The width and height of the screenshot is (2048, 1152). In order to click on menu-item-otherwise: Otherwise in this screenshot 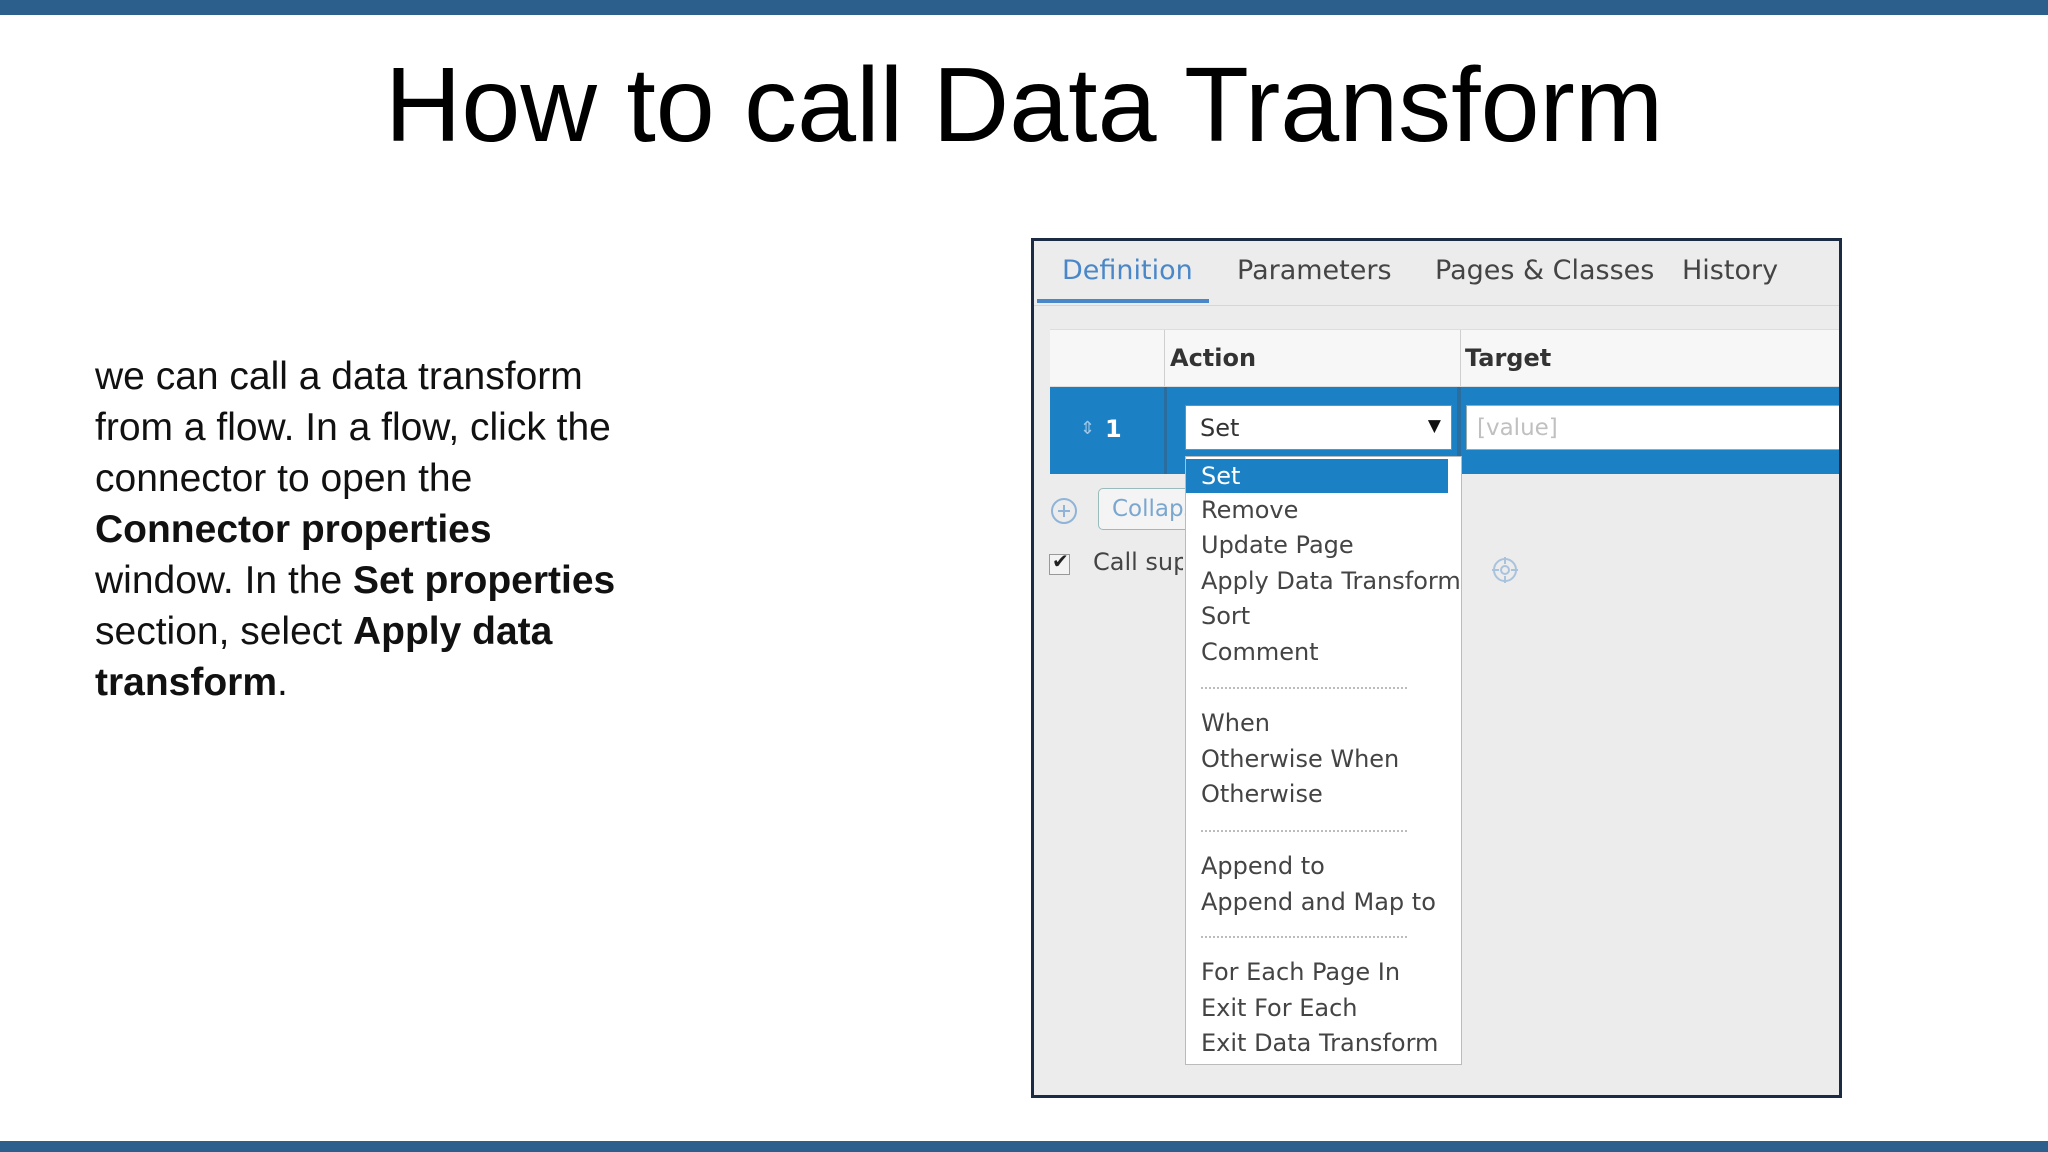, I will do `click(1262, 794)`.